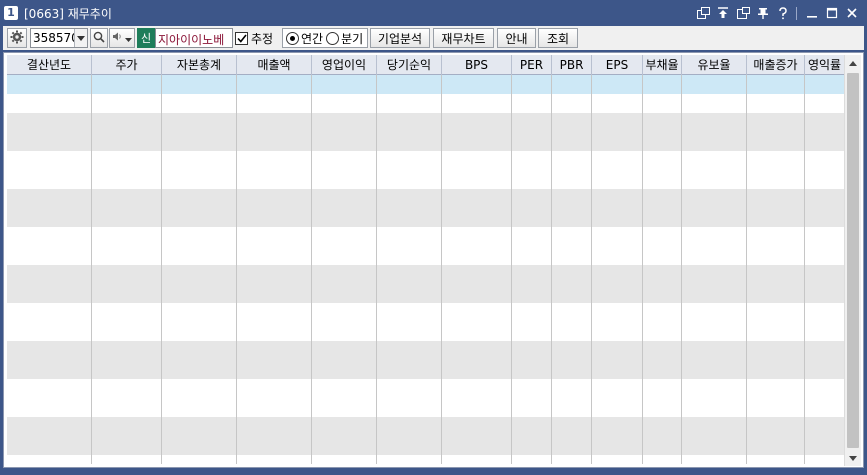 This screenshot has width=867, height=475. I want to click on scroll-up-arrow, so click(853, 63).